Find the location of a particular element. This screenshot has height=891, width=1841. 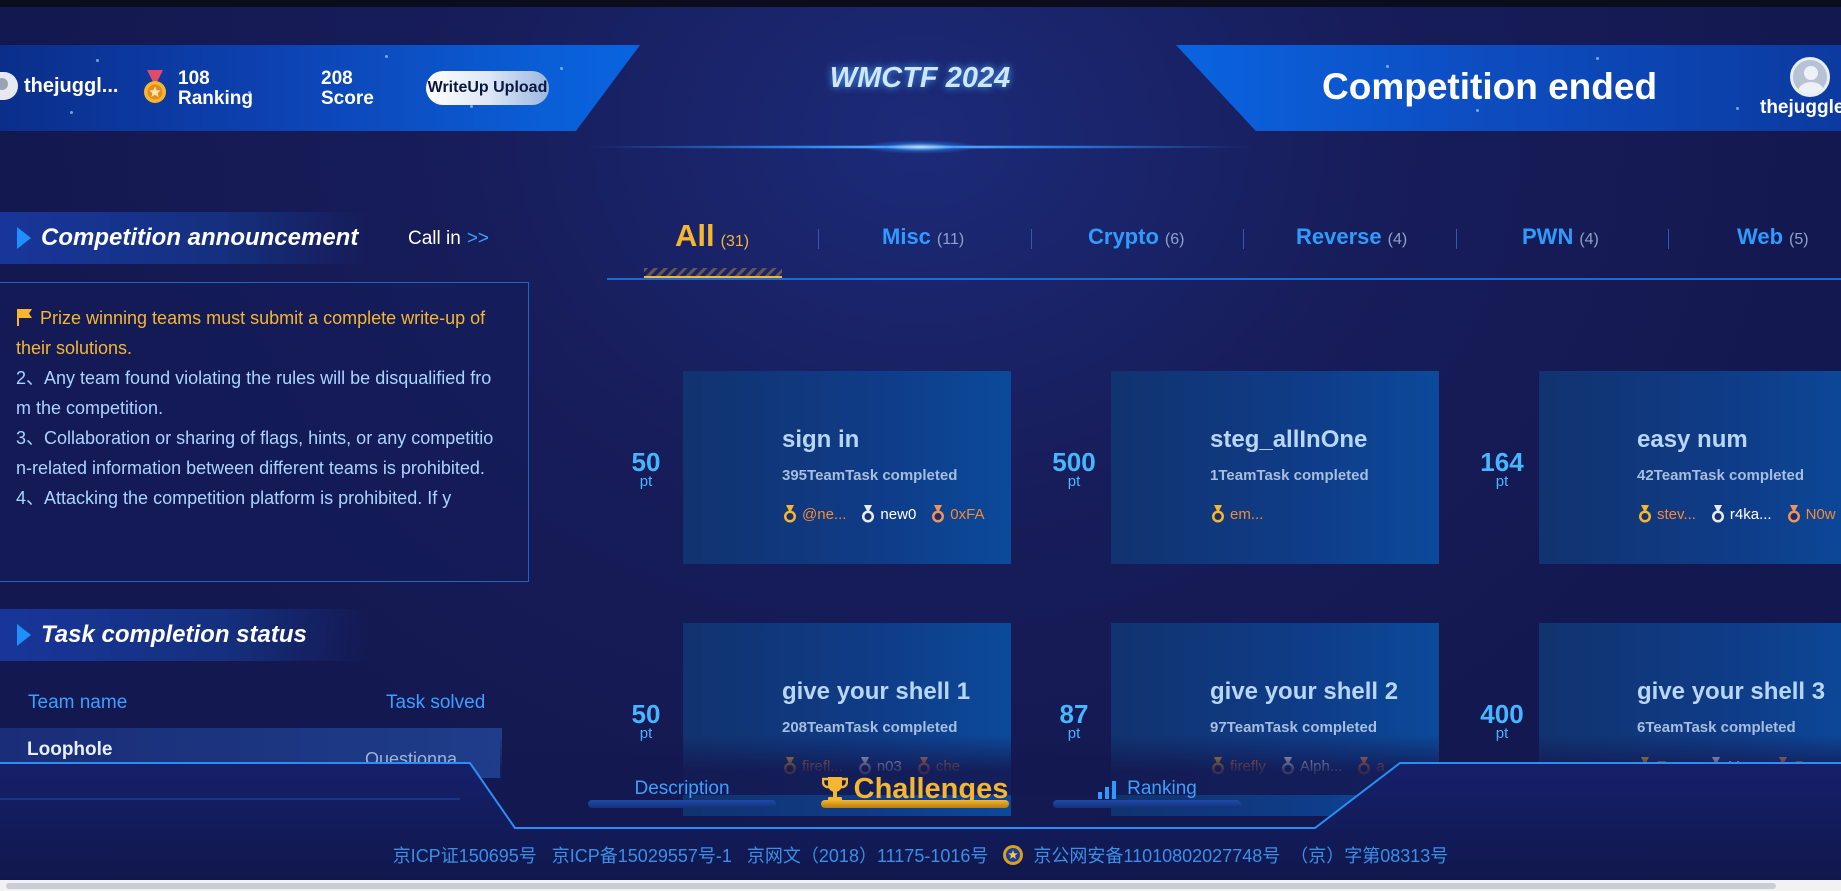

challenge-solvers: stev... r4ka... N0w is located at coordinates (1736, 514).